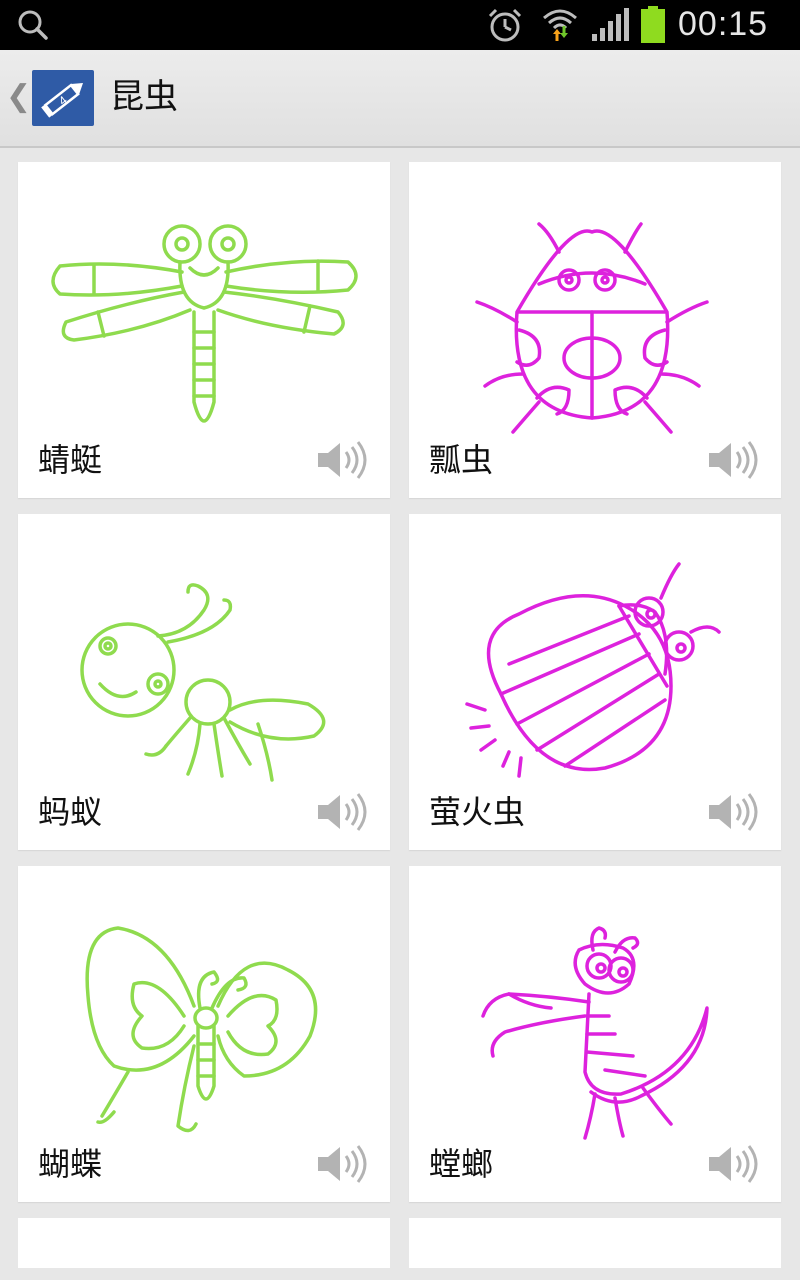  I want to click on wifi-icon, so click(560, 27).